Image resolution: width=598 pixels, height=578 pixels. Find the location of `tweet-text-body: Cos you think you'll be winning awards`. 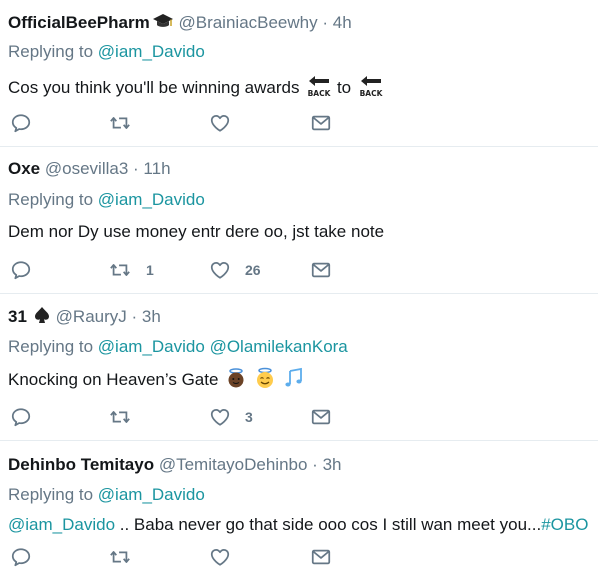

tweet-text-body: Cos you think you'll be winning awards is located at coordinates (154, 87).